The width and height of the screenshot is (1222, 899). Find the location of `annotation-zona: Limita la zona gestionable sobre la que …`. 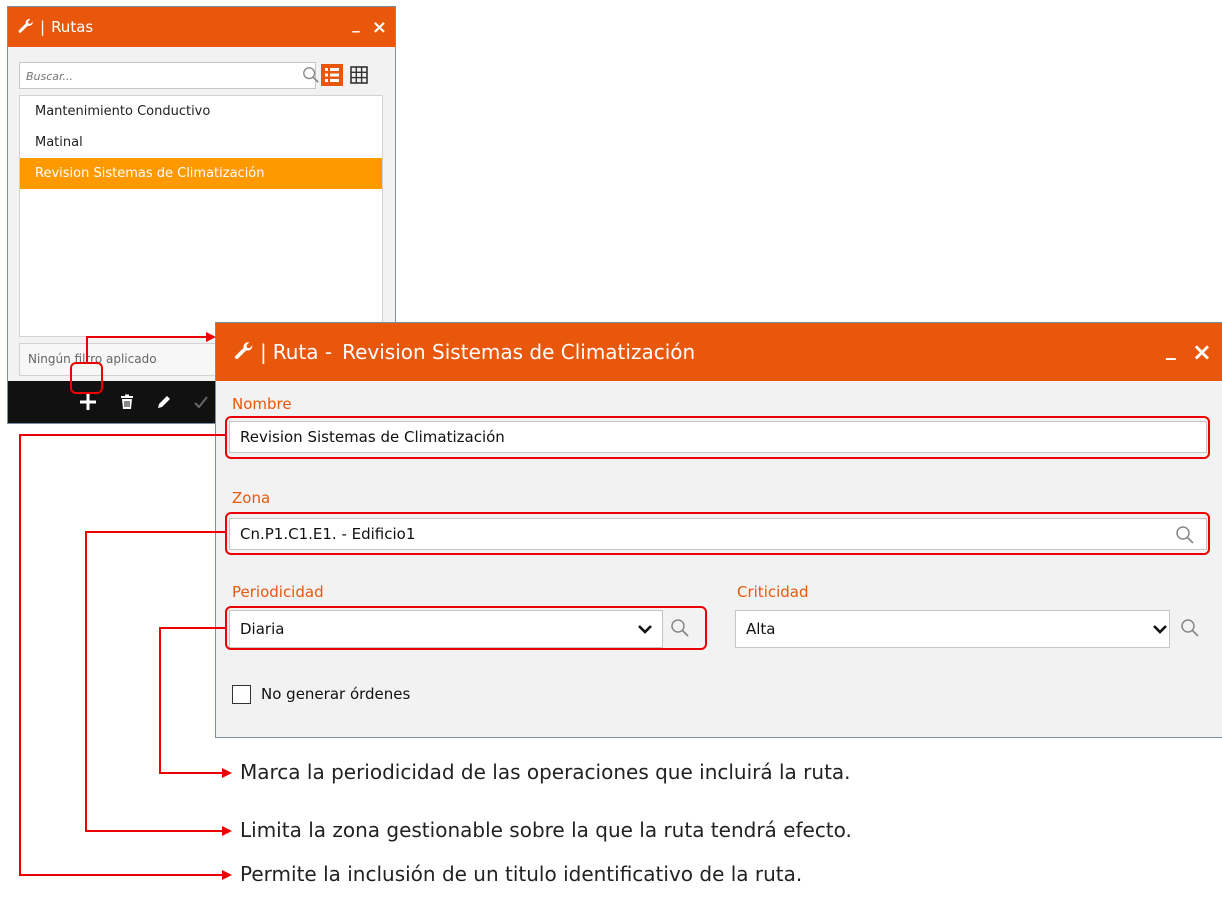

annotation-zona: Limita la zona gestionable sobre la que … is located at coordinates (546, 830).